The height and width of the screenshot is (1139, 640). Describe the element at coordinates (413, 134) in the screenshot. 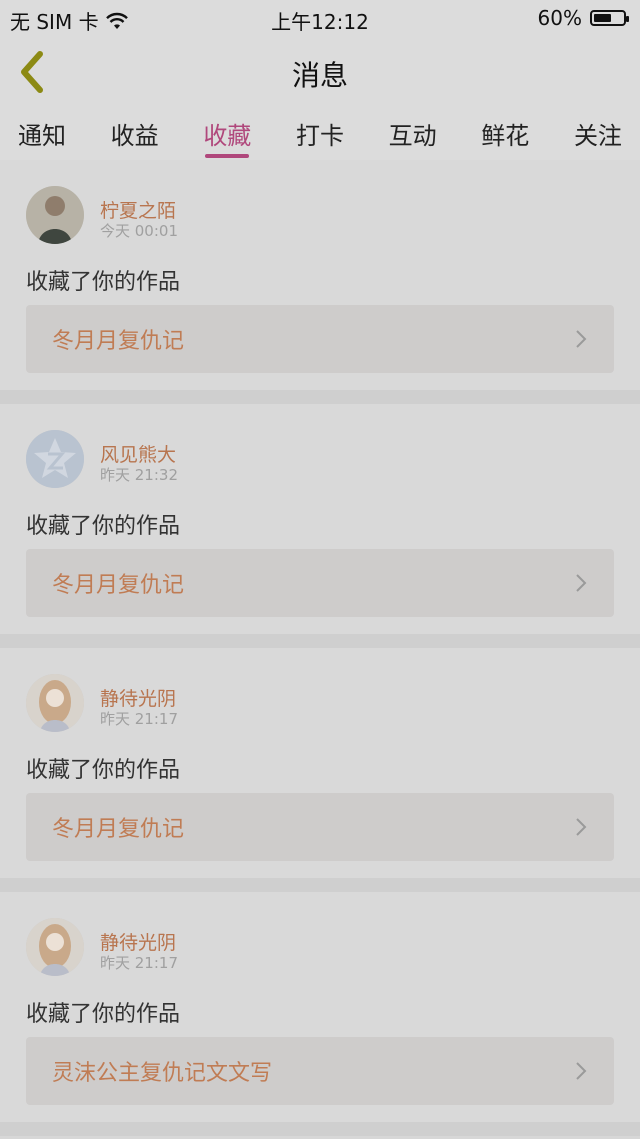

I see `tab-interaction: 互动` at that location.